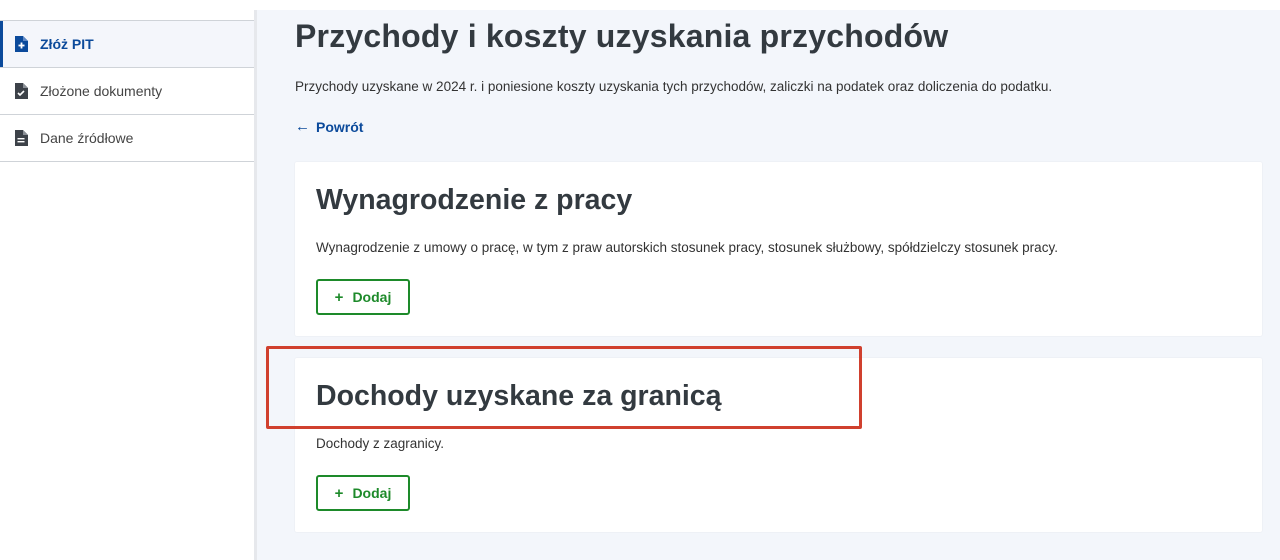 Image resolution: width=1280 pixels, height=560 pixels. What do you see at coordinates (380, 443) in the screenshot?
I see `card-description: Dochody z zagranicy.` at bounding box center [380, 443].